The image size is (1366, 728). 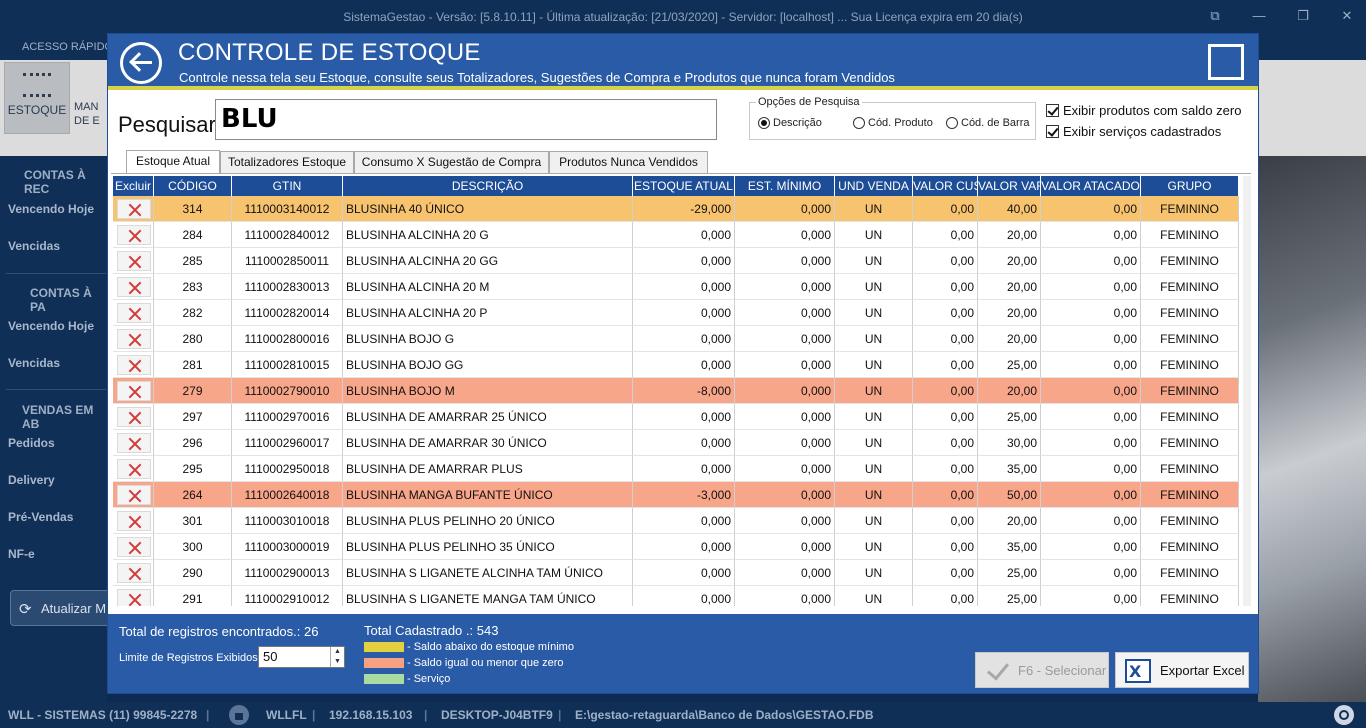 I want to click on restore-window-icon: ⧉, so click(x=1215, y=16).